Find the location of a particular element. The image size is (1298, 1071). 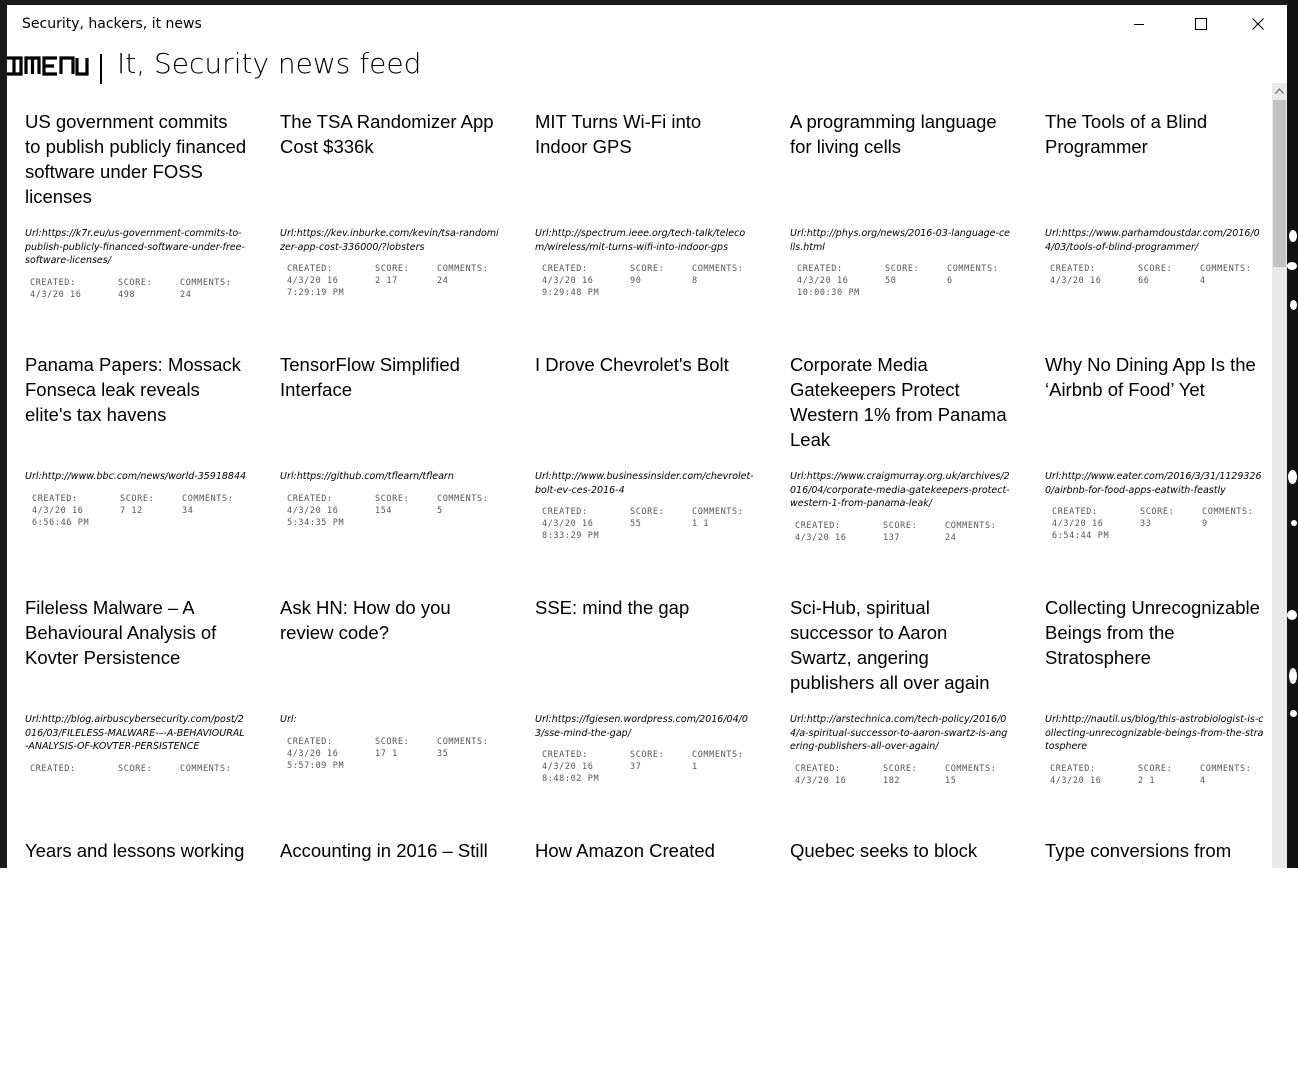

vertical-scrollbar is located at coordinates (1279, 475).